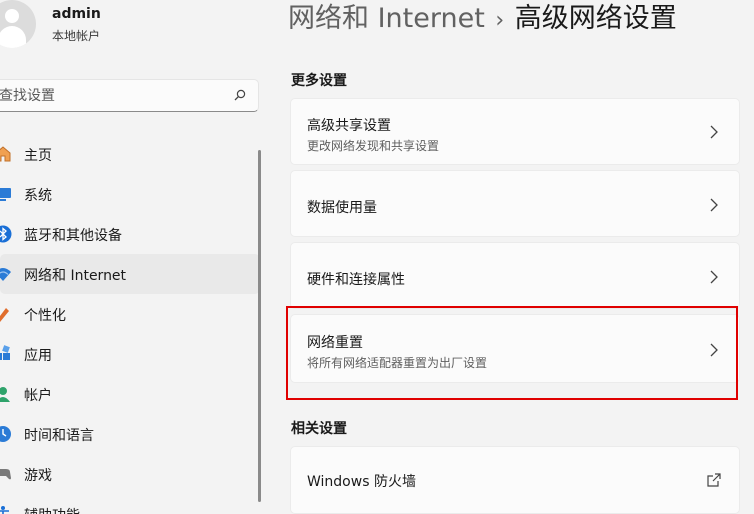  Describe the element at coordinates (5, 434) in the screenshot. I see `time-language-icon` at that location.